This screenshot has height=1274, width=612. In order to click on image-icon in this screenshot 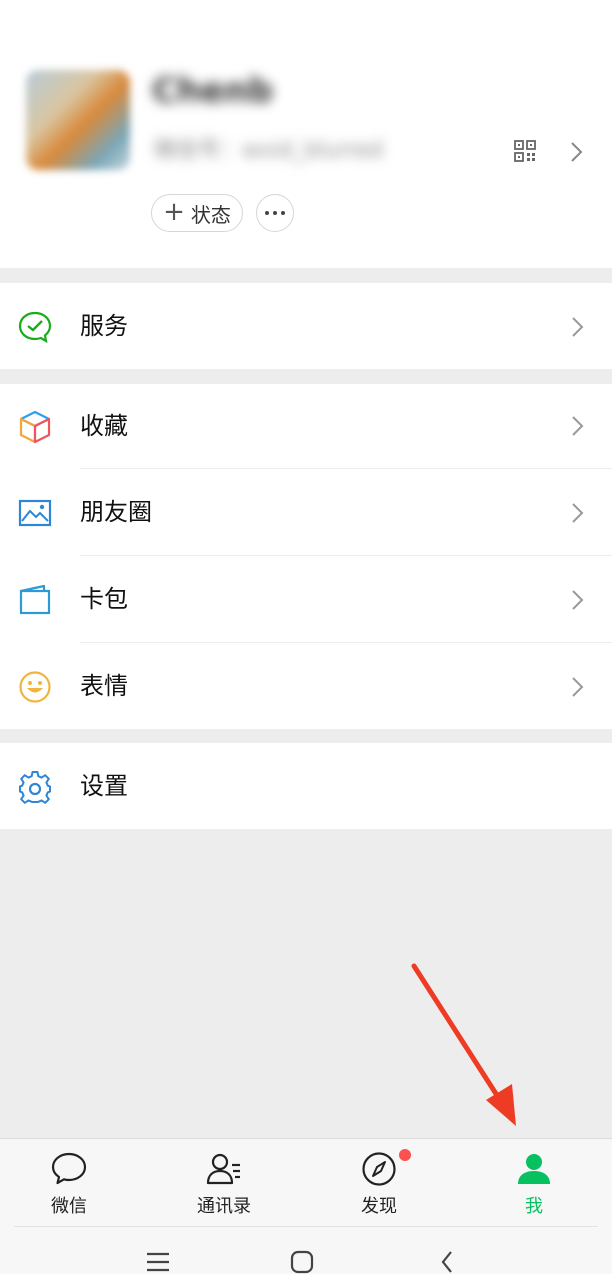, I will do `click(35, 513)`.